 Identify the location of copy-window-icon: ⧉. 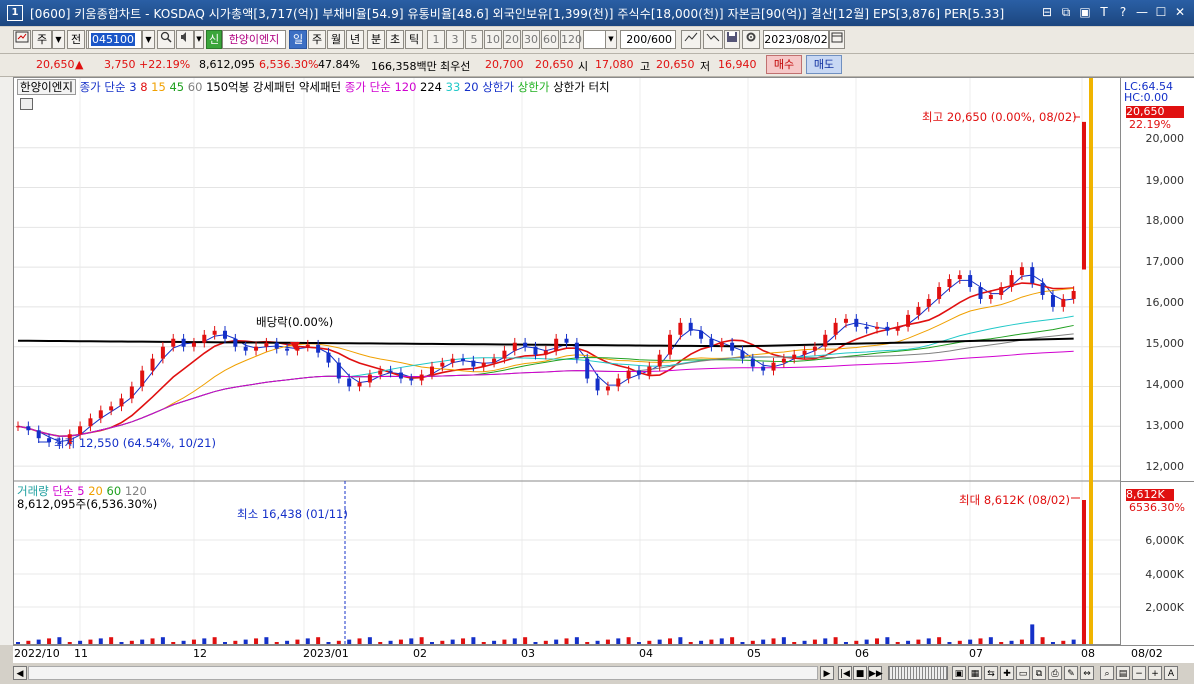
(1066, 12).